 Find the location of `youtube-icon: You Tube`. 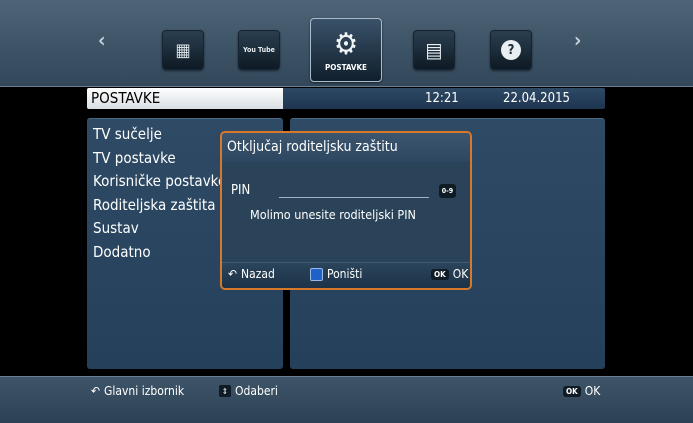

youtube-icon: You Tube is located at coordinates (259, 50).